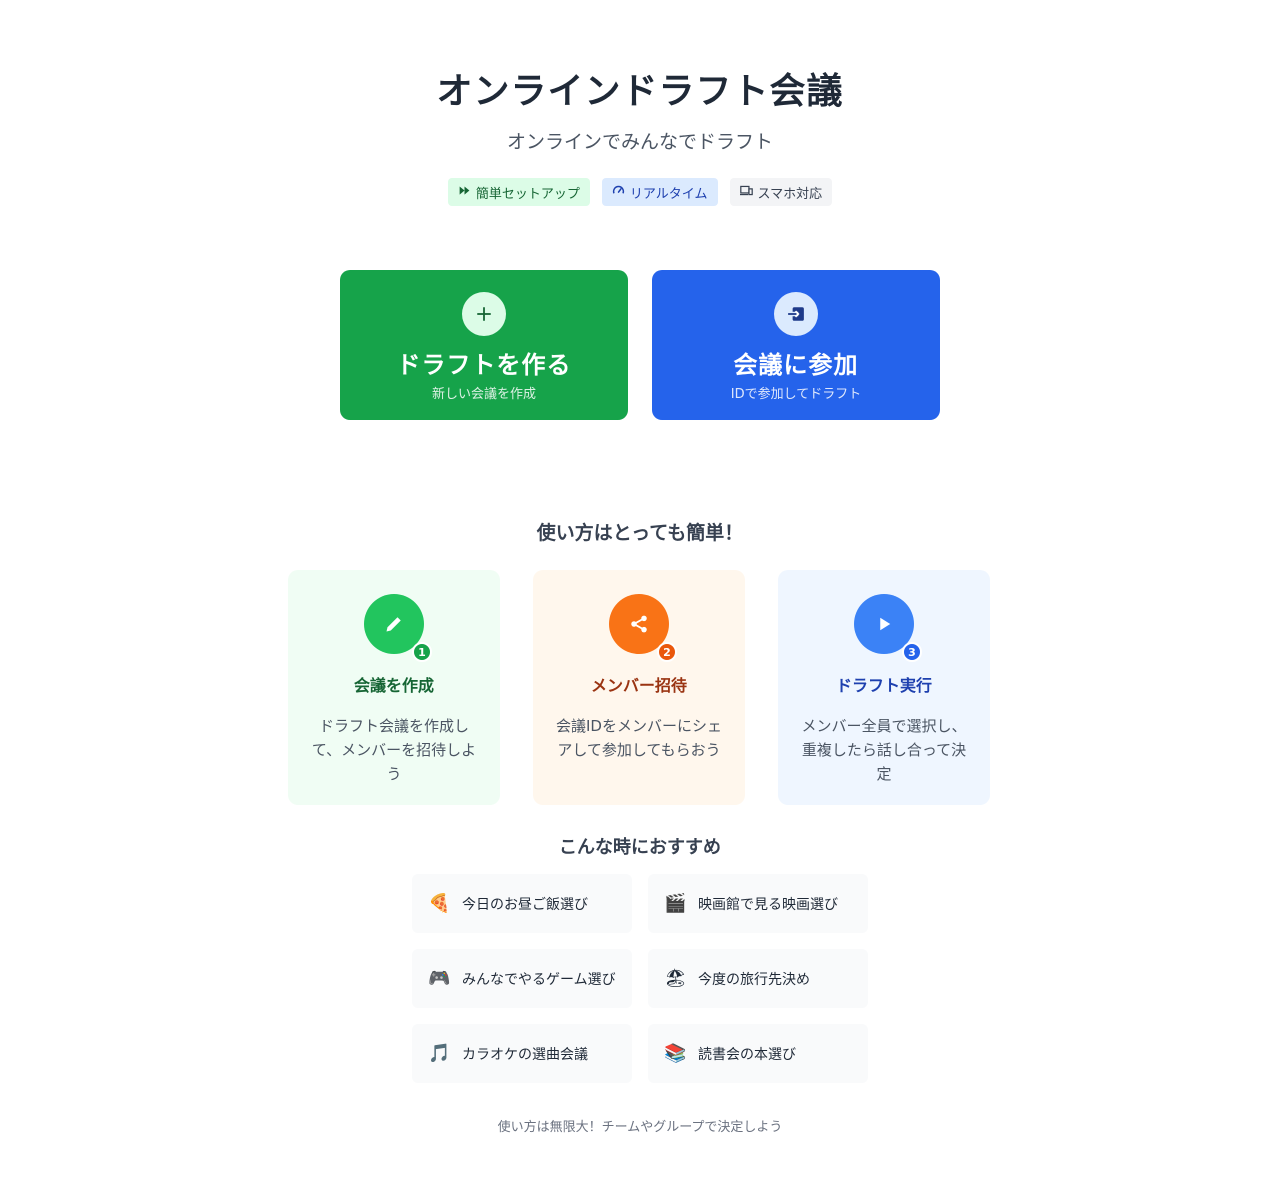 This screenshot has width=1280, height=1200. I want to click on step-card-create: 1 会議を作成 ドラフト会議を作成して、メンバーを招待しよう, so click(394, 687).